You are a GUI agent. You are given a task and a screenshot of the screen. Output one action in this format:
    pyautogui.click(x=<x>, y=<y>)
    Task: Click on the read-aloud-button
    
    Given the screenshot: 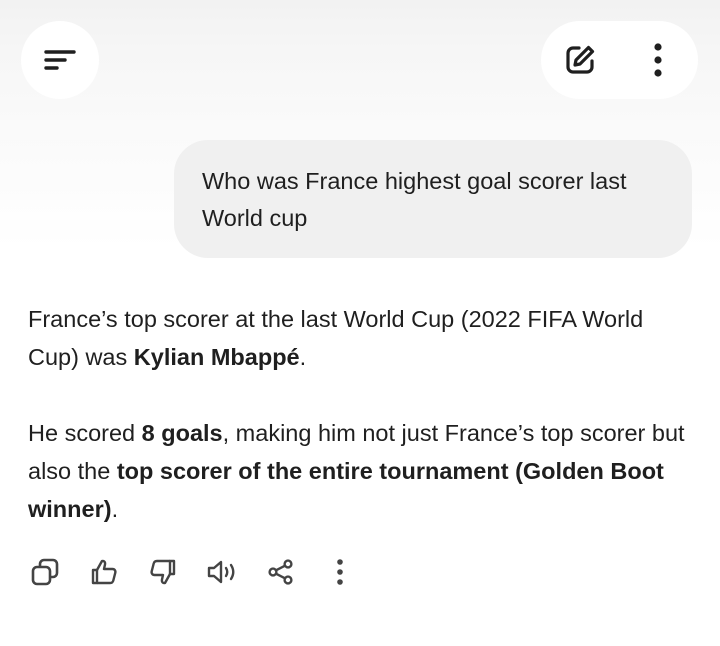 What is the action you would take?
    pyautogui.click(x=222, y=572)
    